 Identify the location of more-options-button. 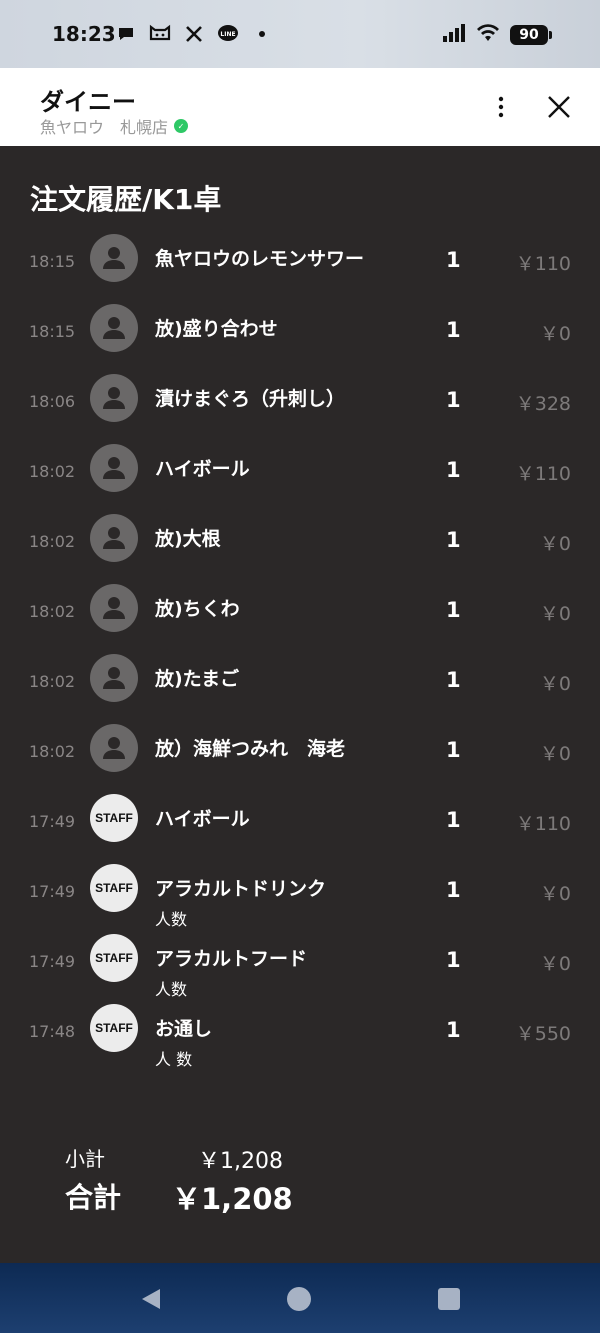
(501, 107).